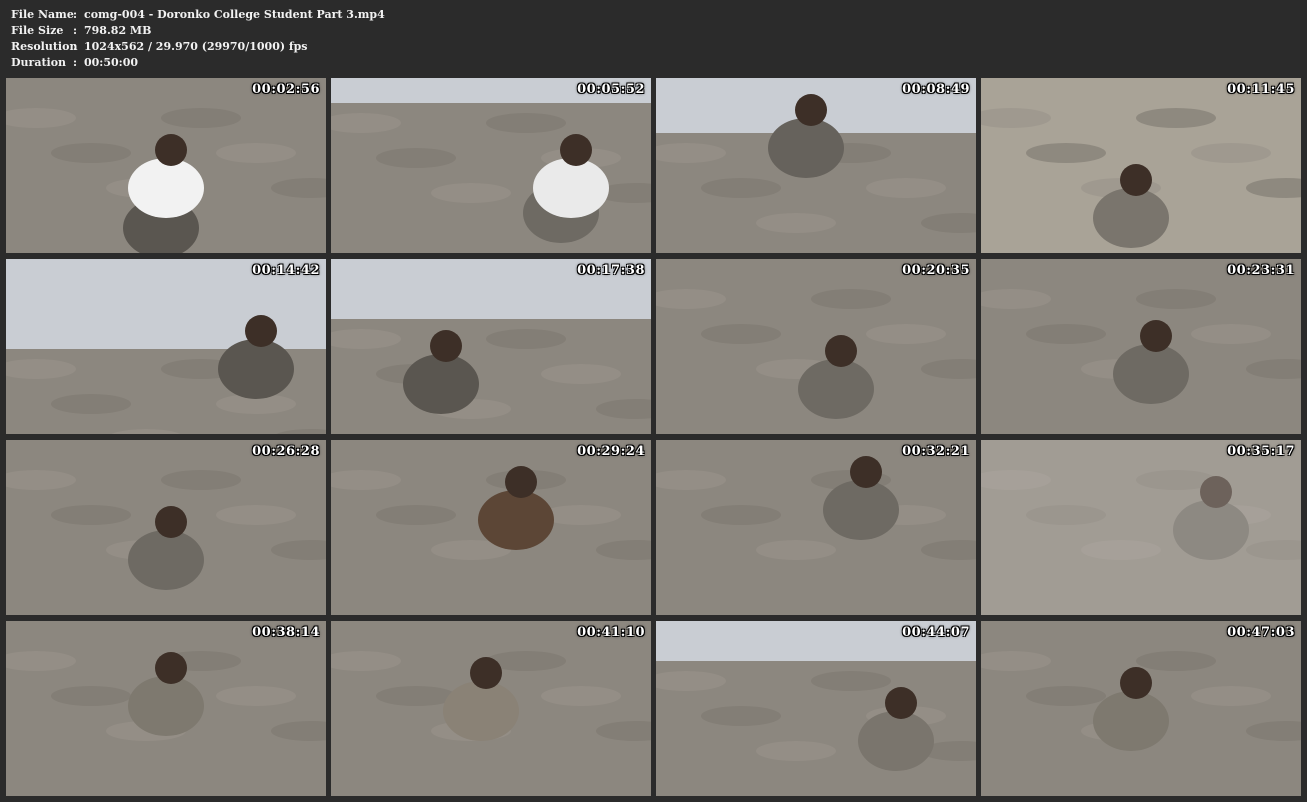 Image resolution: width=1307 pixels, height=802 pixels. I want to click on video-thumbnail: 00:20:35, so click(816, 346).